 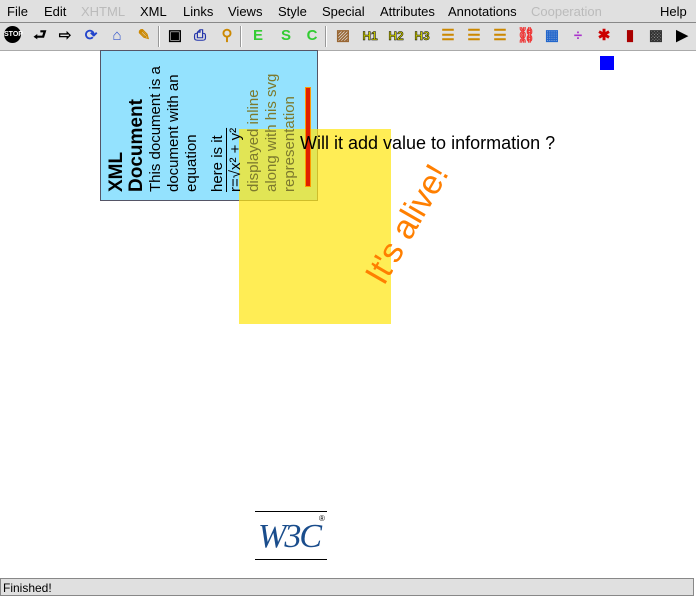 I want to click on menu-xml: XML, so click(x=153, y=11).